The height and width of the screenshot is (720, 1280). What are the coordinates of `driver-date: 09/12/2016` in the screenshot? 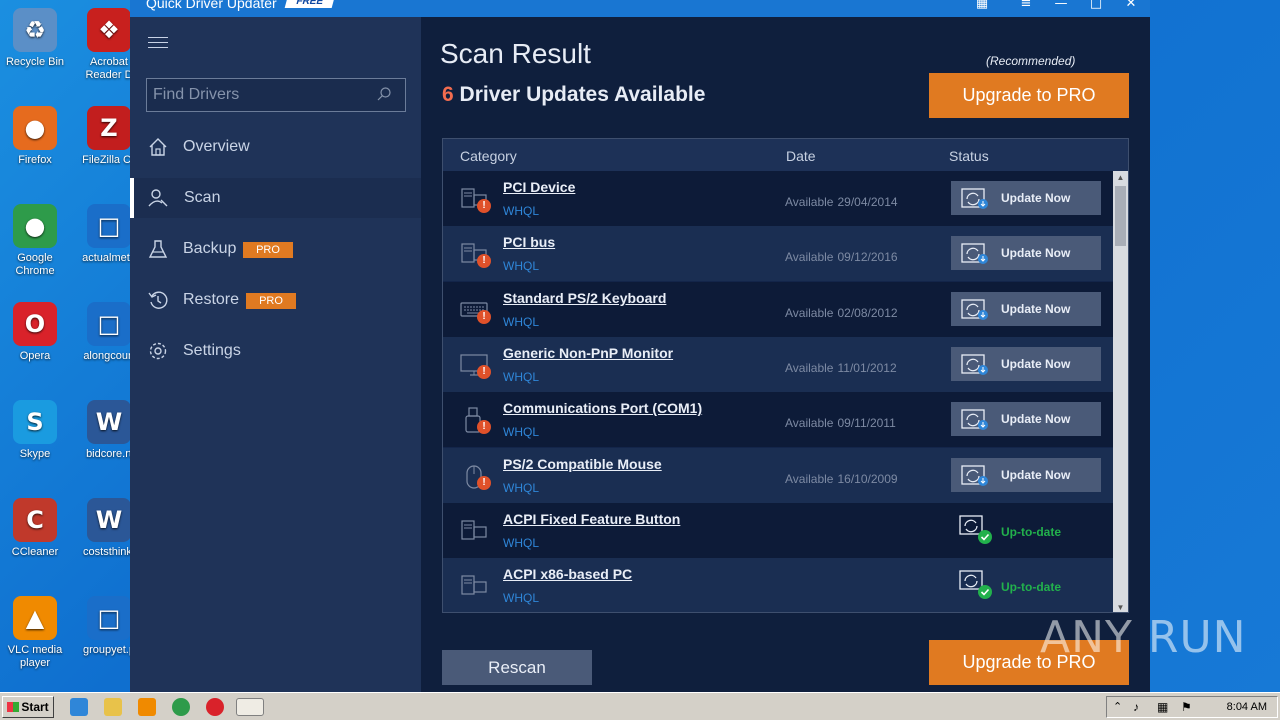 It's located at (867, 257).